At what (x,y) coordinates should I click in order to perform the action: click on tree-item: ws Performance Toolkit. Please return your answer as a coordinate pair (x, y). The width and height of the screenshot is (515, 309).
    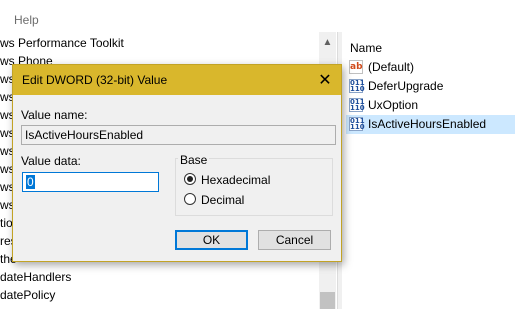
    Looking at the image, I should click on (62, 43).